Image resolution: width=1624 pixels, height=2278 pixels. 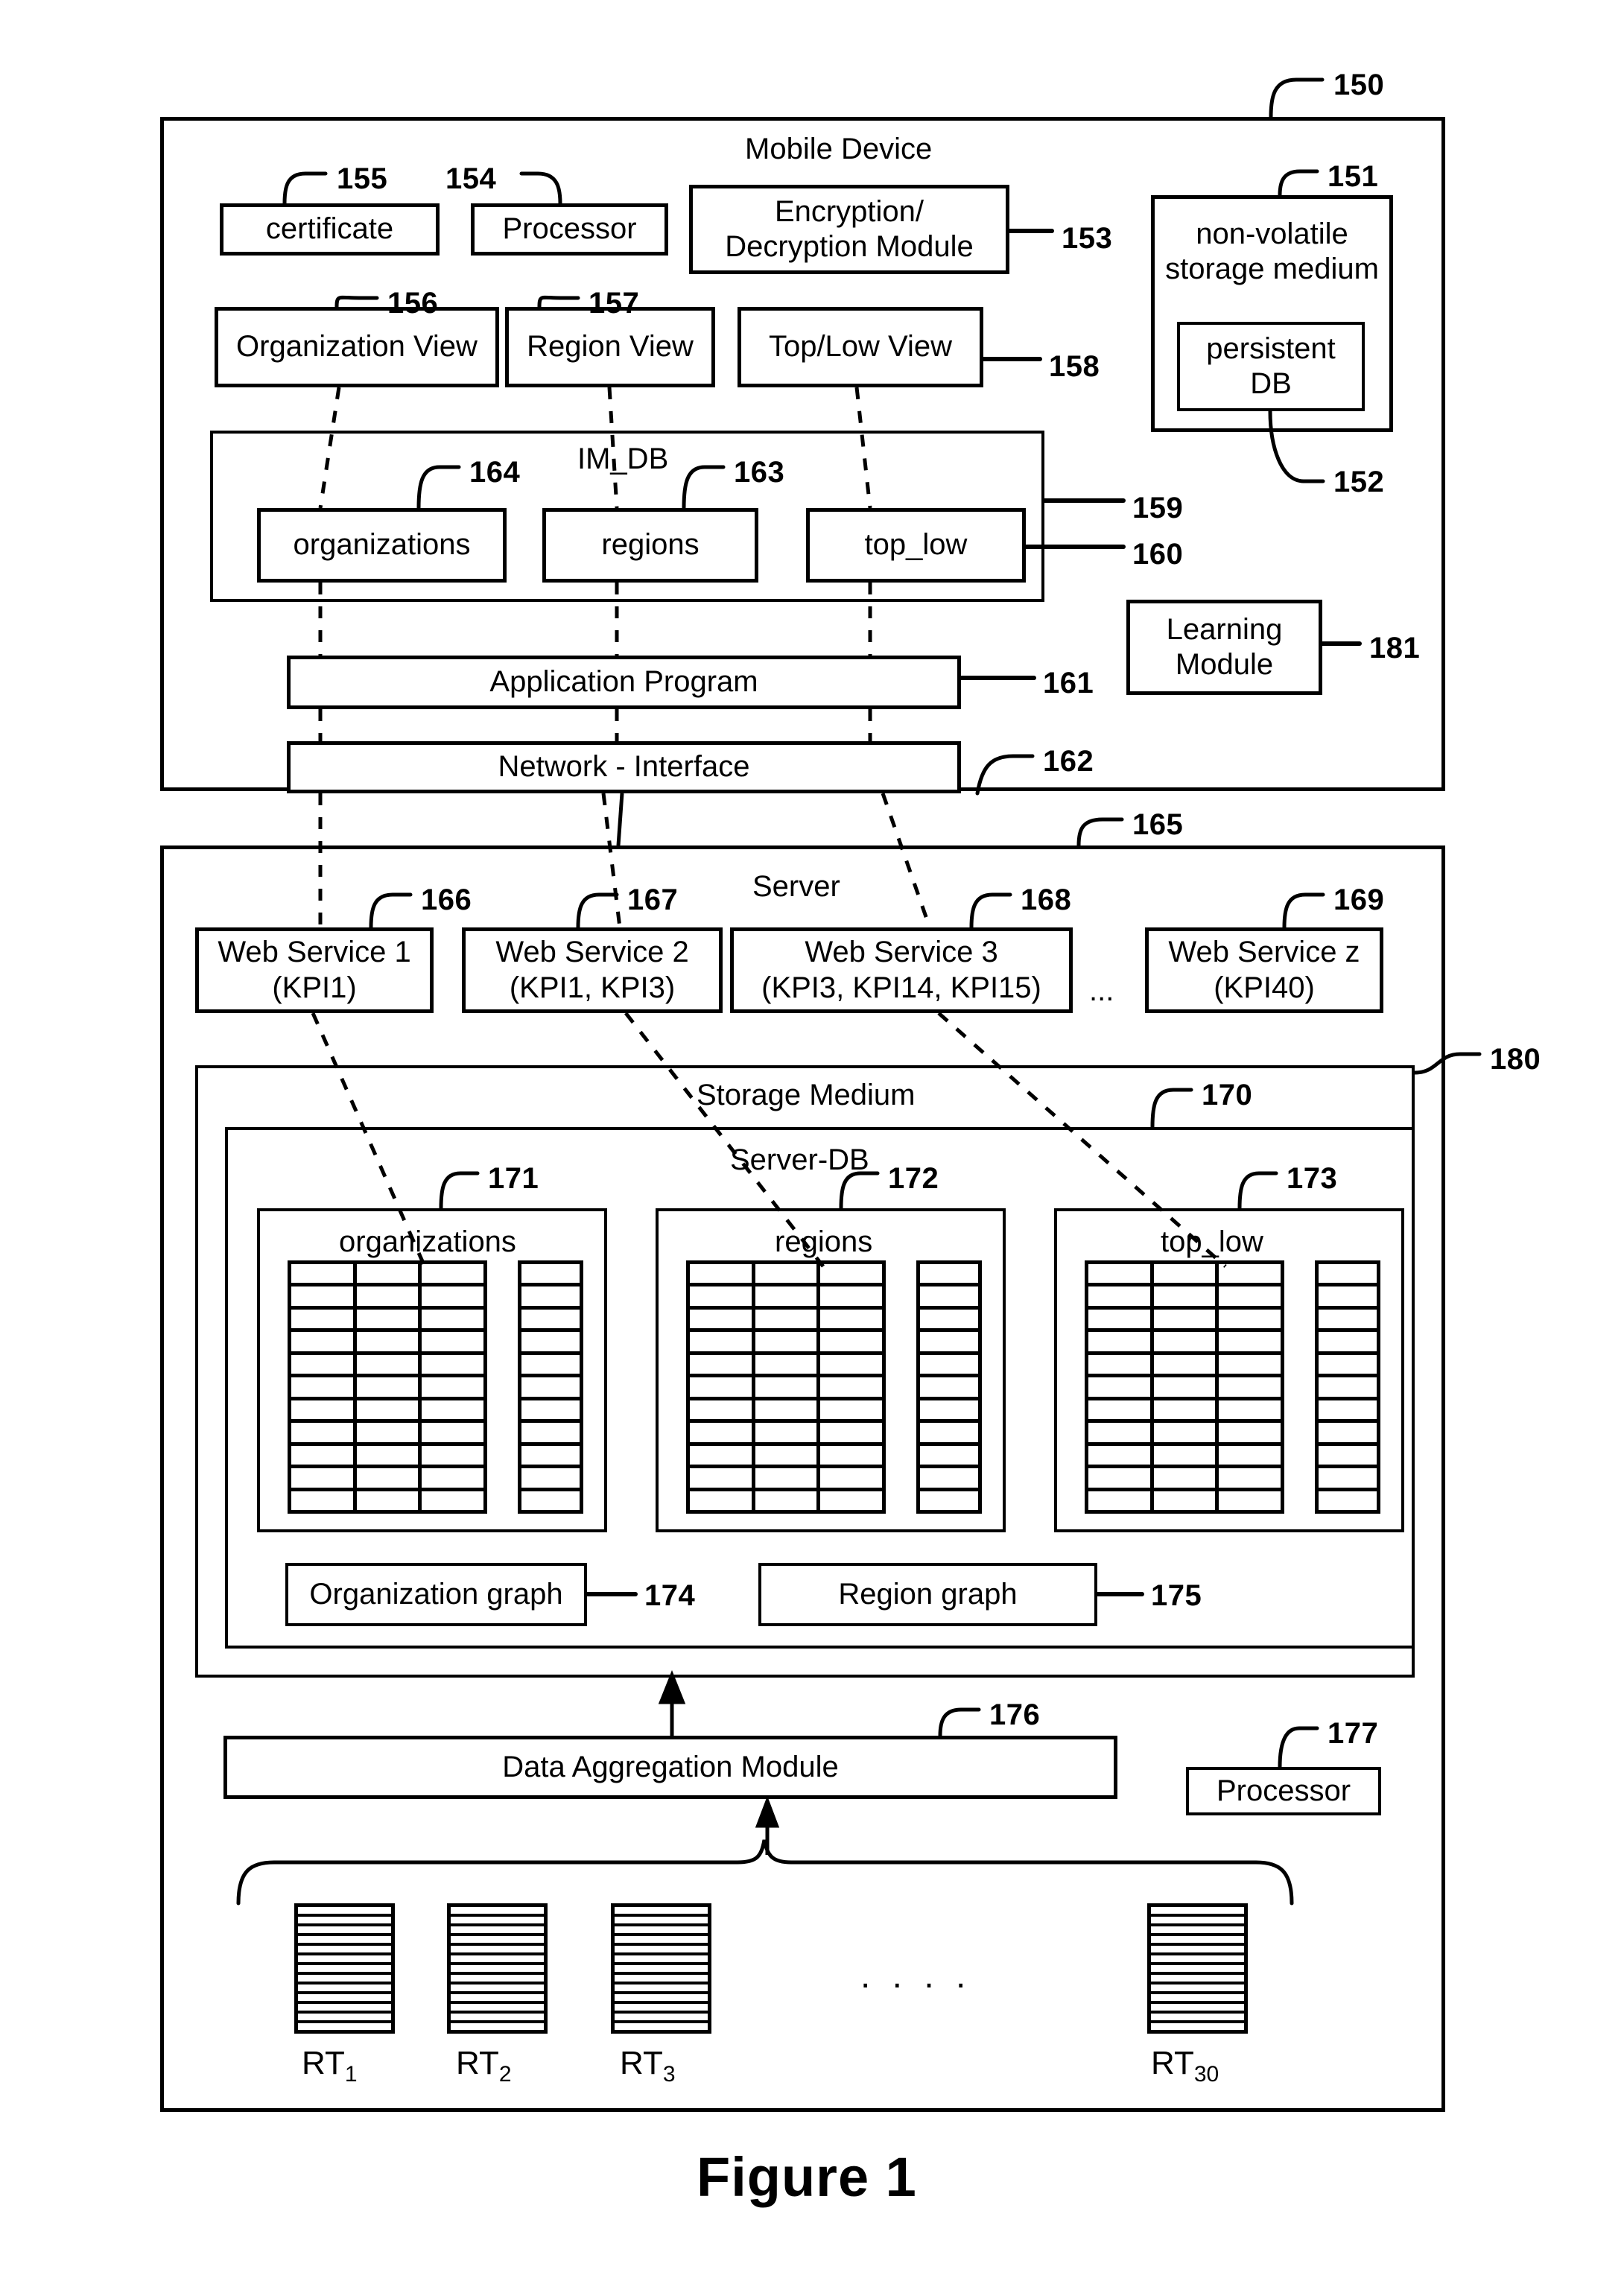 I want to click on rt-ellipsis: . . . ., so click(x=916, y=1976).